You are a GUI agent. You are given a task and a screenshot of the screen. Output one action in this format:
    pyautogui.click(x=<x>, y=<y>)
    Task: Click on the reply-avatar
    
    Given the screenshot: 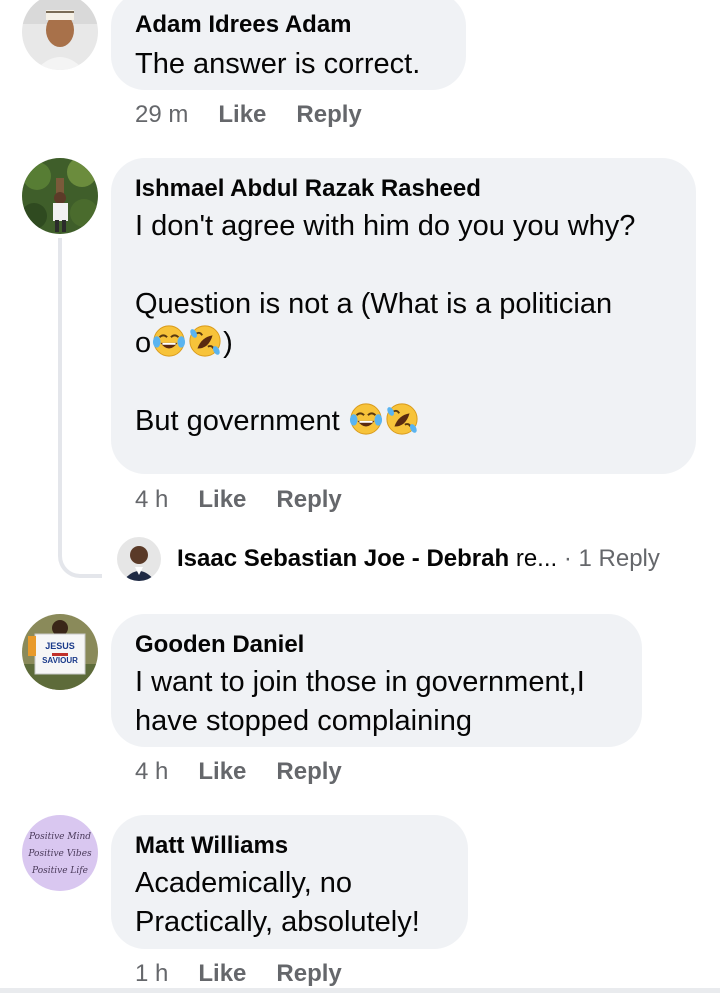 What is the action you would take?
    pyautogui.click(x=139, y=559)
    